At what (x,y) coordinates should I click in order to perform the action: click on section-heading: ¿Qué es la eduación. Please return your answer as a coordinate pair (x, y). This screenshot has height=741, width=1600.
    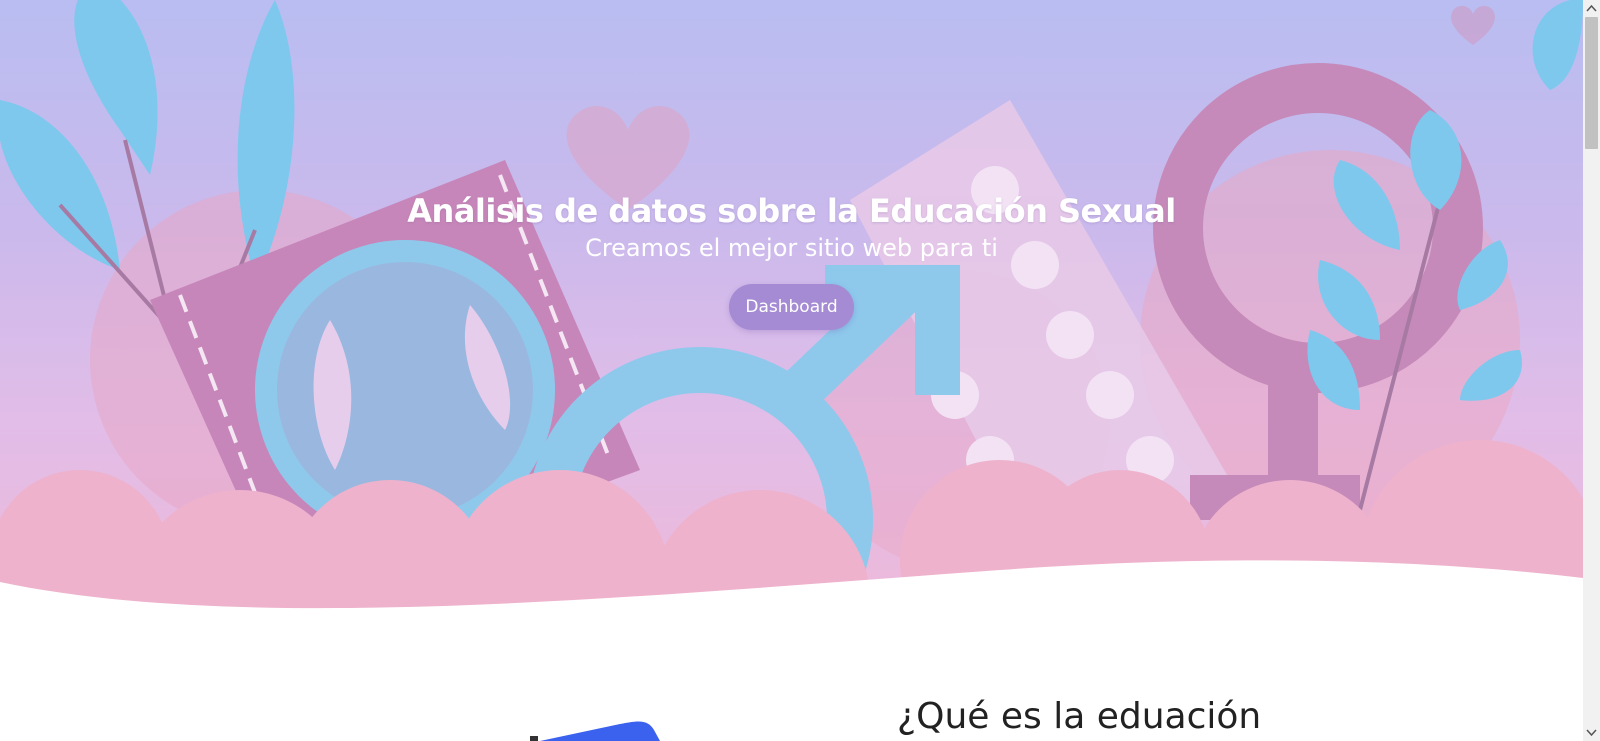
    Looking at the image, I should click on (1079, 716).